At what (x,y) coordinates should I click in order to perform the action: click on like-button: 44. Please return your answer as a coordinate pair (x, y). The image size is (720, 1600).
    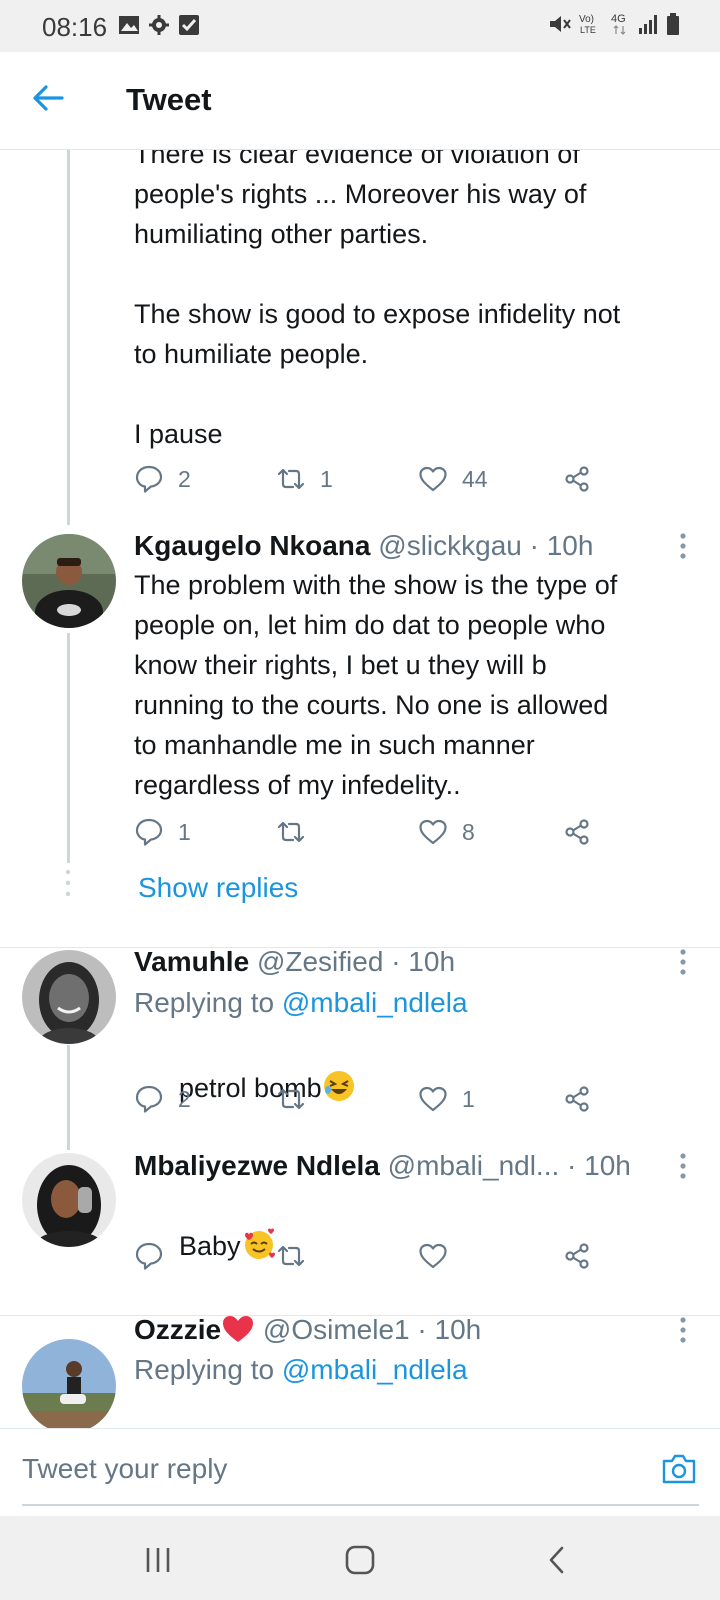
    Looking at the image, I should click on (453, 479).